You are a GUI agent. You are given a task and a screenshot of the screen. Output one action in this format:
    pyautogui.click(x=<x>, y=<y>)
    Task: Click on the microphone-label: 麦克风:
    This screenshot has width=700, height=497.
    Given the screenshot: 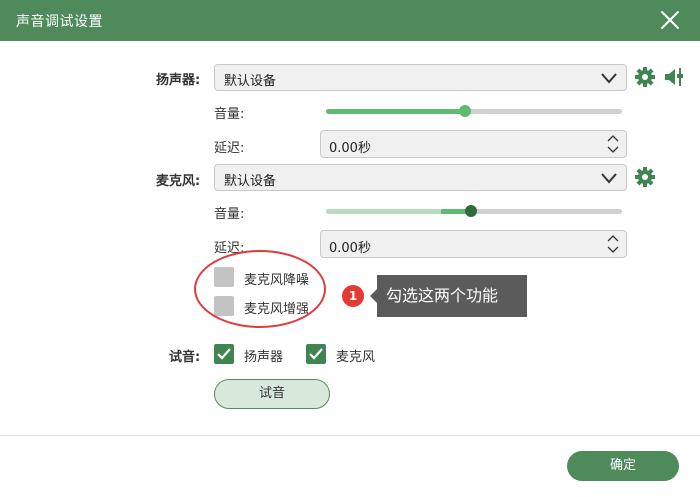 What is the action you would take?
    pyautogui.click(x=178, y=181)
    